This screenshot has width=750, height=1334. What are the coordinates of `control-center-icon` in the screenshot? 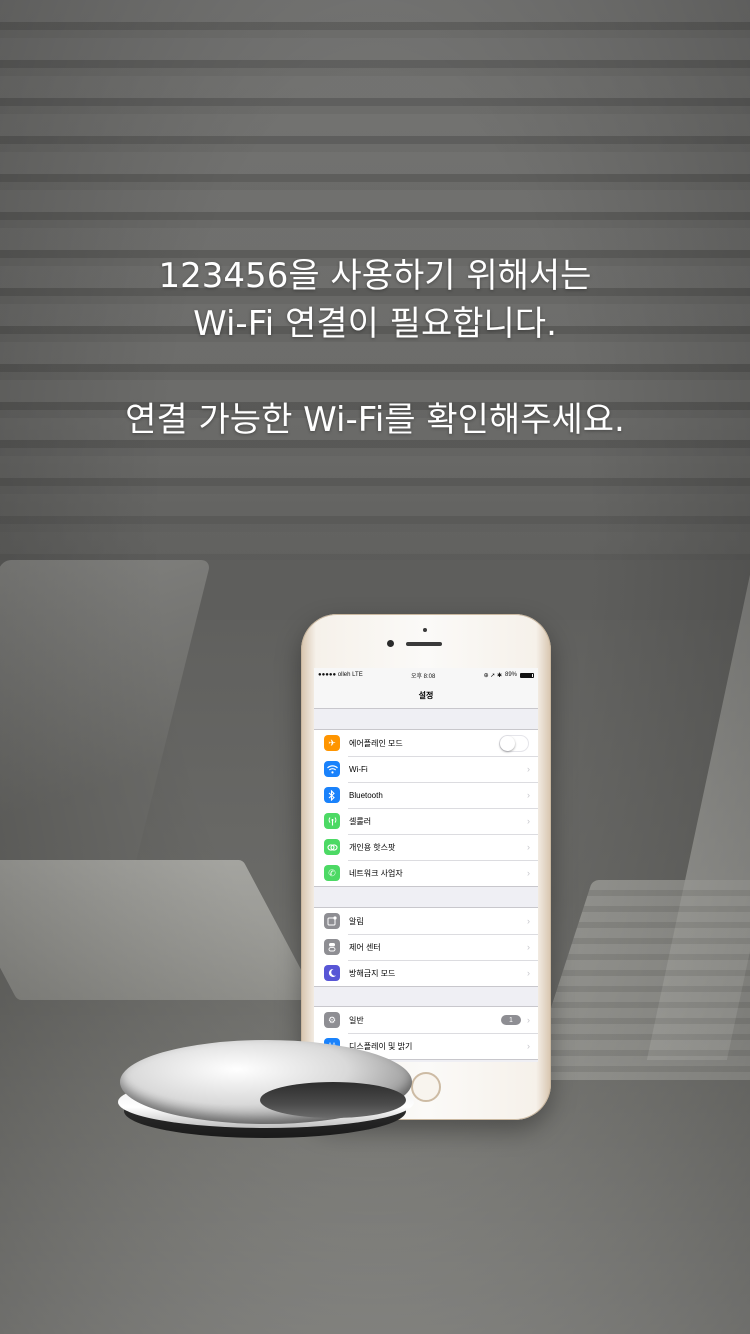 It's located at (332, 947).